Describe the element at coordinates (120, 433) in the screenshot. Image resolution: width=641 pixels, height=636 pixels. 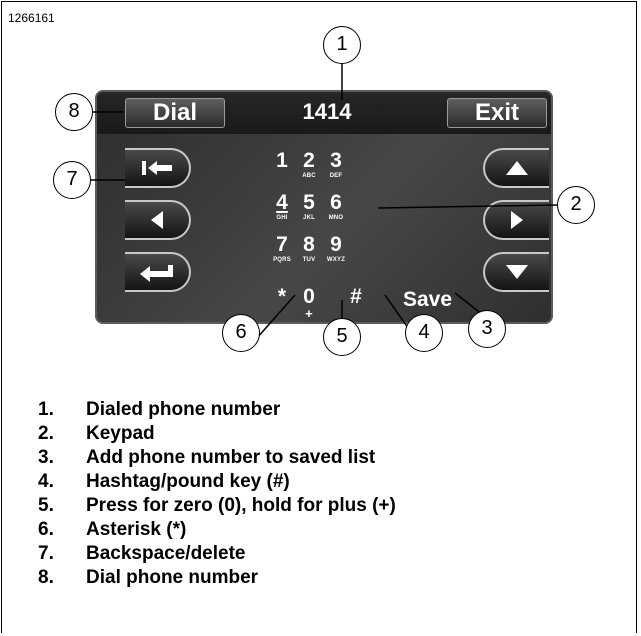
I see `legend-text: Keypad` at that location.